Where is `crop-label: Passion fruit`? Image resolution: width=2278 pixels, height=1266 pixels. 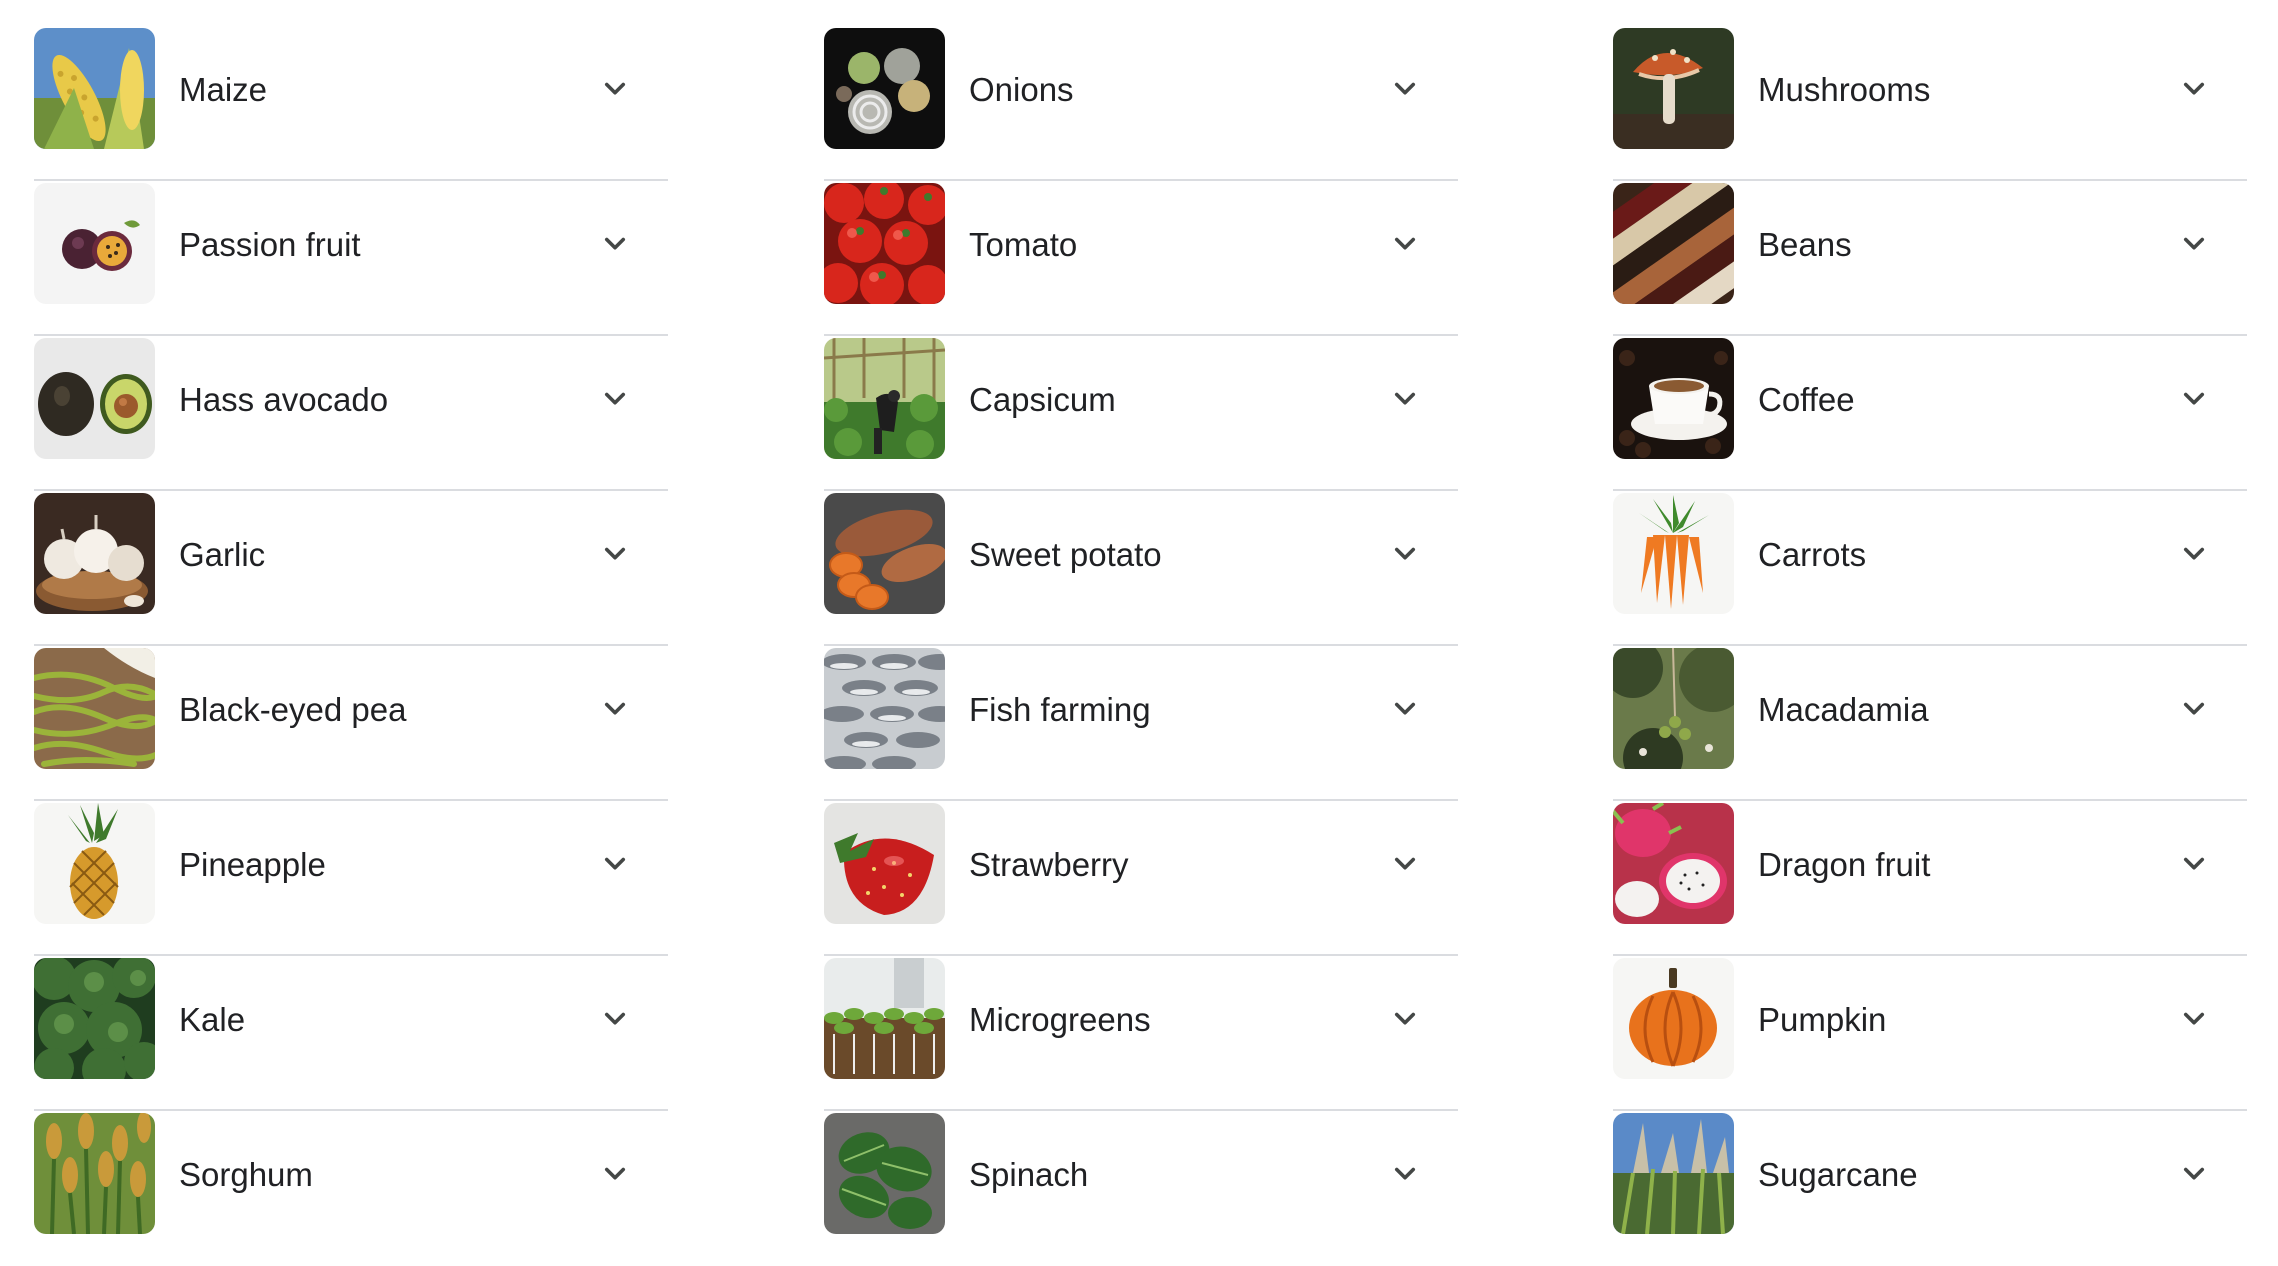
crop-label: Passion fruit is located at coordinates (270, 244).